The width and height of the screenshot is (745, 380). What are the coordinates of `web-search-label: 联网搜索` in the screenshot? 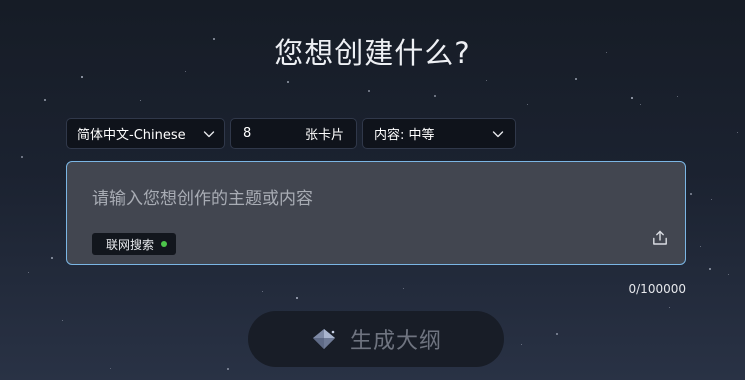 It's located at (130, 244).